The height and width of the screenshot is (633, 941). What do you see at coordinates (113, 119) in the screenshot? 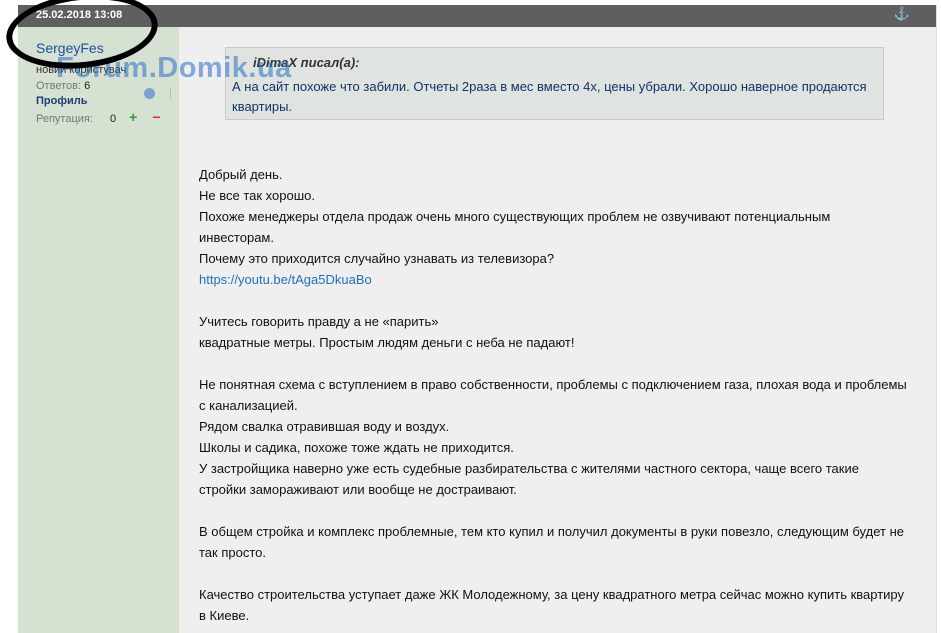
I see `reputation-value: 0` at bounding box center [113, 119].